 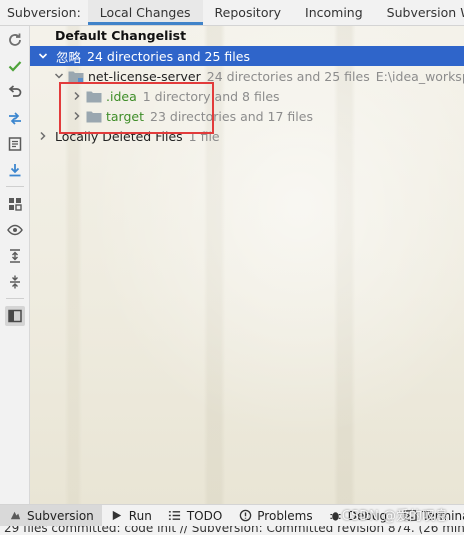 I want to click on debug-icon, so click(x=336, y=516).